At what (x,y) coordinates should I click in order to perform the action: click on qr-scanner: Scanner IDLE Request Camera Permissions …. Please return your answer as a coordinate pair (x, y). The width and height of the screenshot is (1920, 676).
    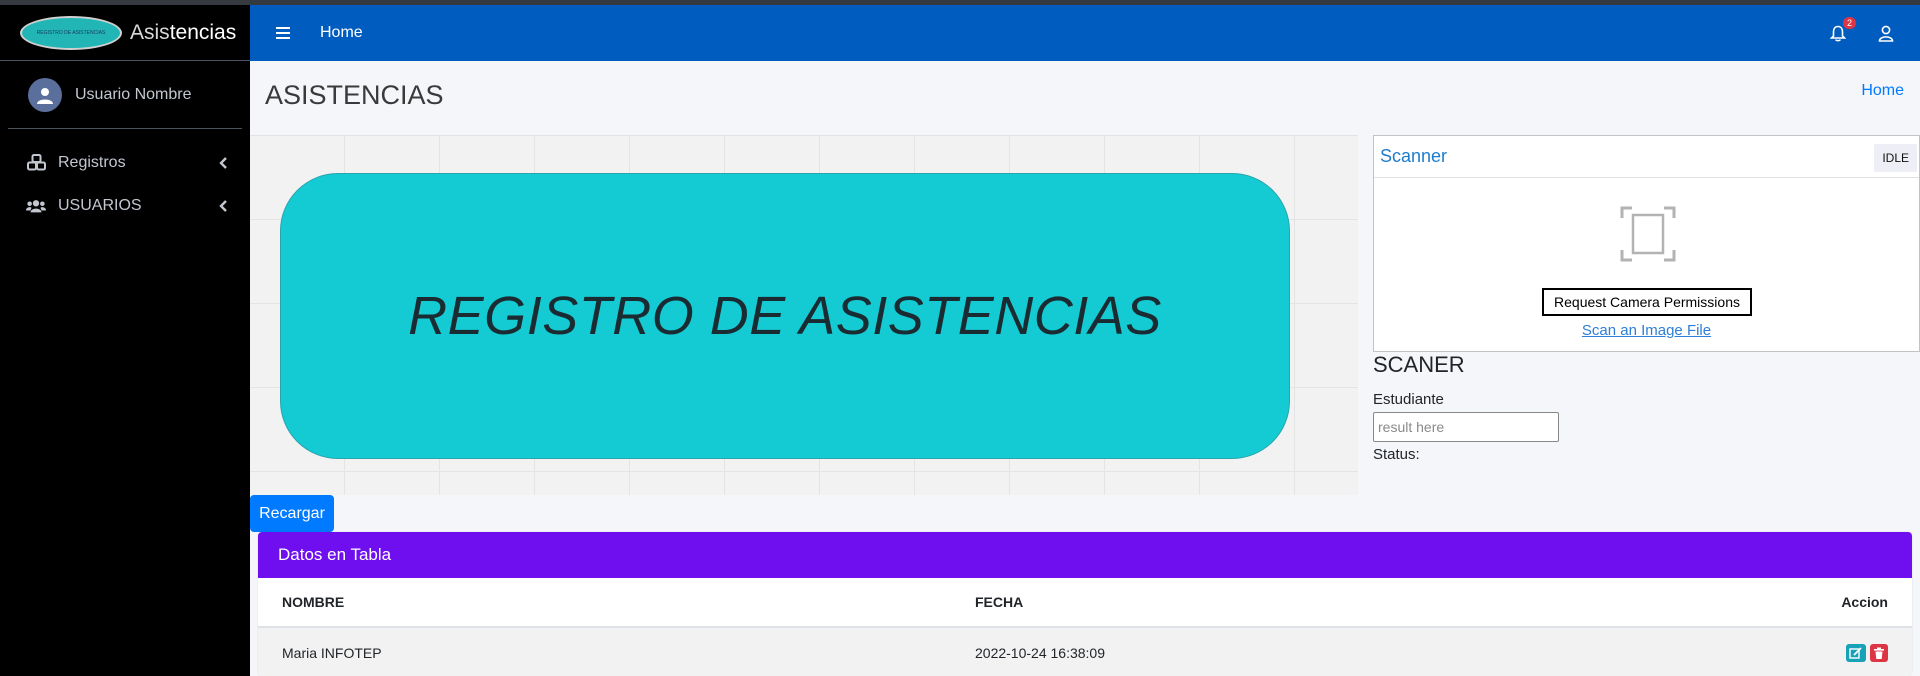
    Looking at the image, I should click on (1646, 243).